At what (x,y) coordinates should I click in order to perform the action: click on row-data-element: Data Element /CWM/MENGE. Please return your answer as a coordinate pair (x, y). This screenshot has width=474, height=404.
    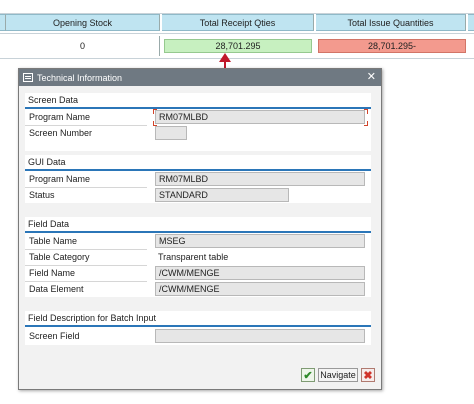
    Looking at the image, I should click on (198, 289).